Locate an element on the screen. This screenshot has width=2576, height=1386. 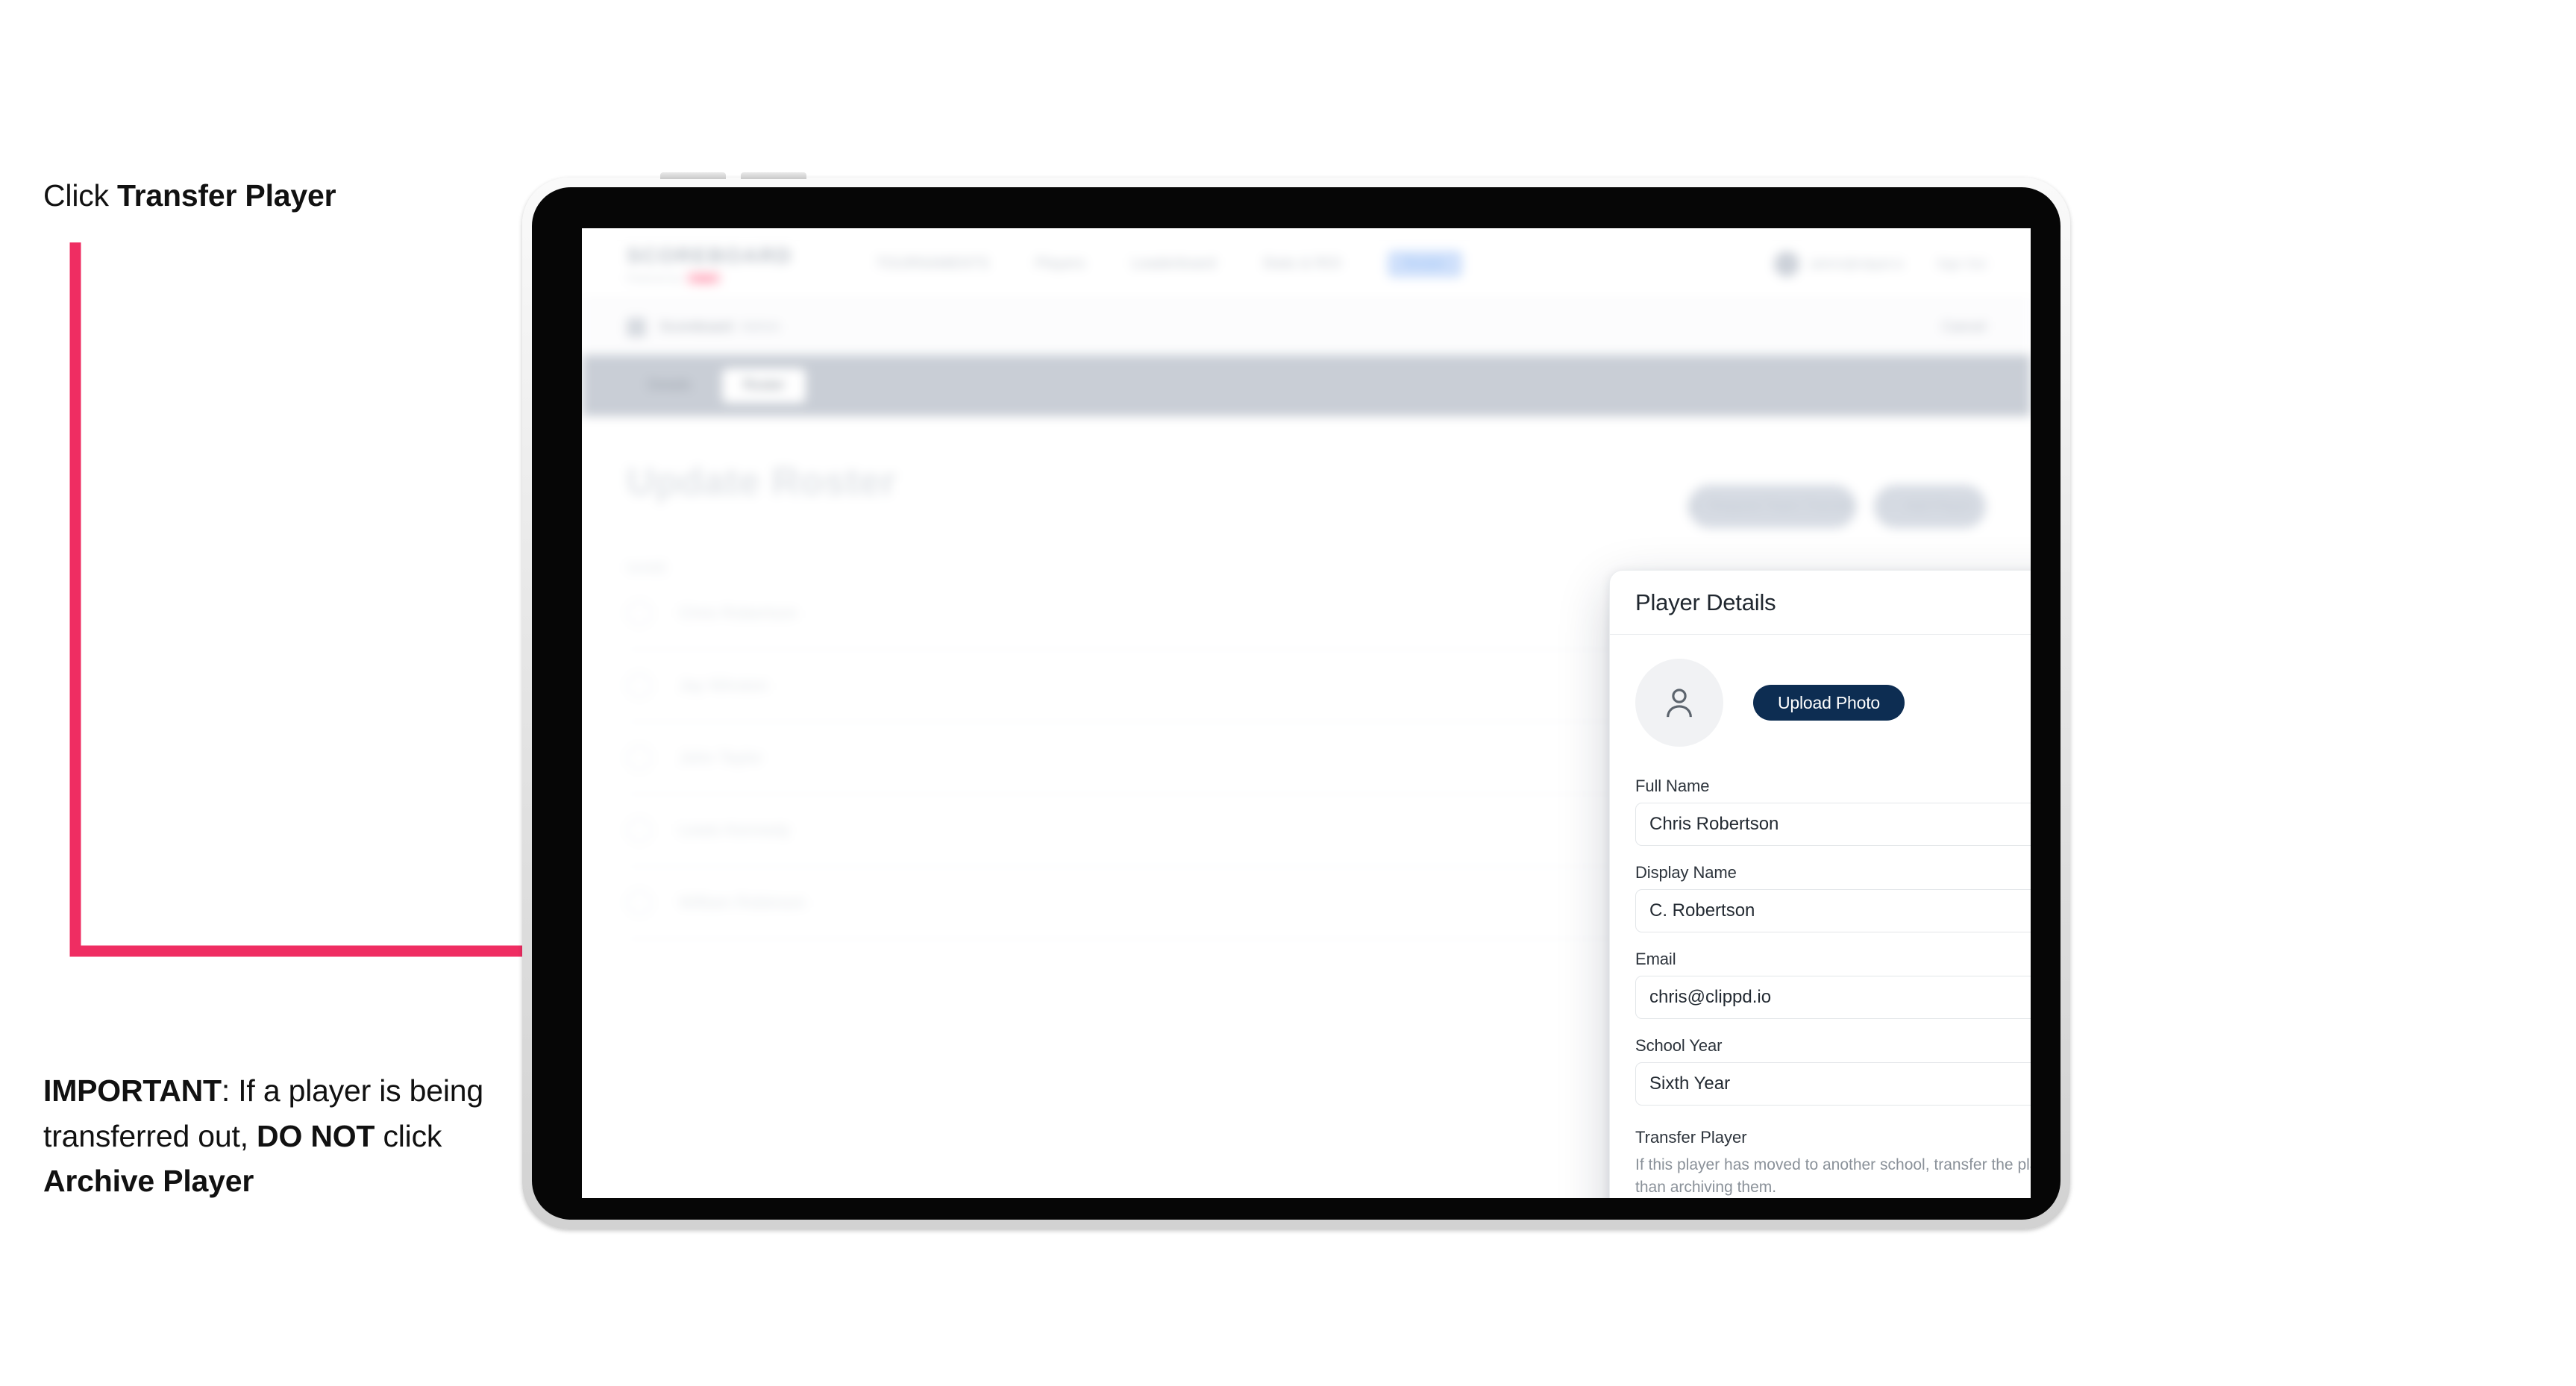
field-school-year: School Year is located at coordinates (1833, 1071).